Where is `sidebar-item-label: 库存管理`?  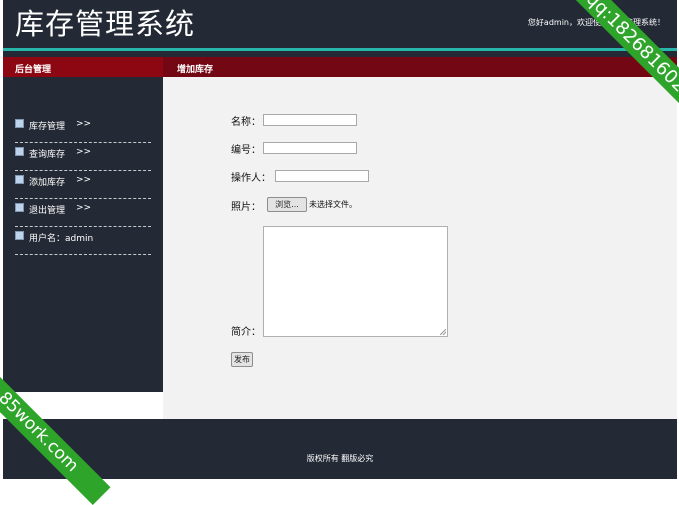
sidebar-item-label: 库存管理 is located at coordinates (47, 125).